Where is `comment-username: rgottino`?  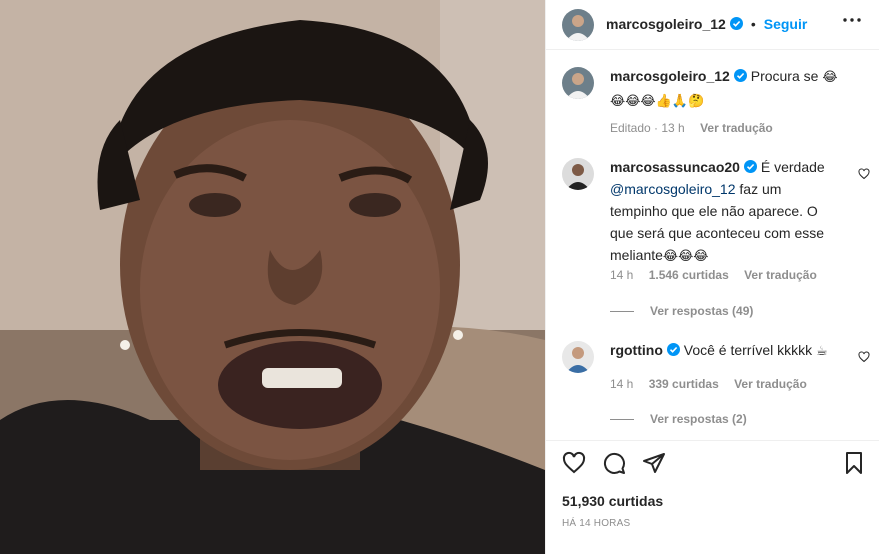
comment-username: rgottino is located at coordinates (636, 350).